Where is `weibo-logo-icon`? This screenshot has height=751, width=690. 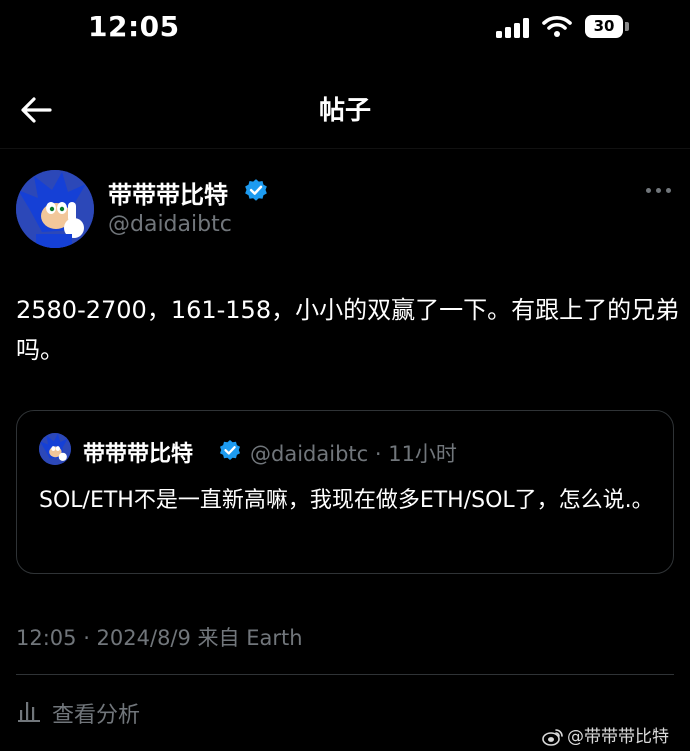
weibo-logo-icon is located at coordinates (552, 737).